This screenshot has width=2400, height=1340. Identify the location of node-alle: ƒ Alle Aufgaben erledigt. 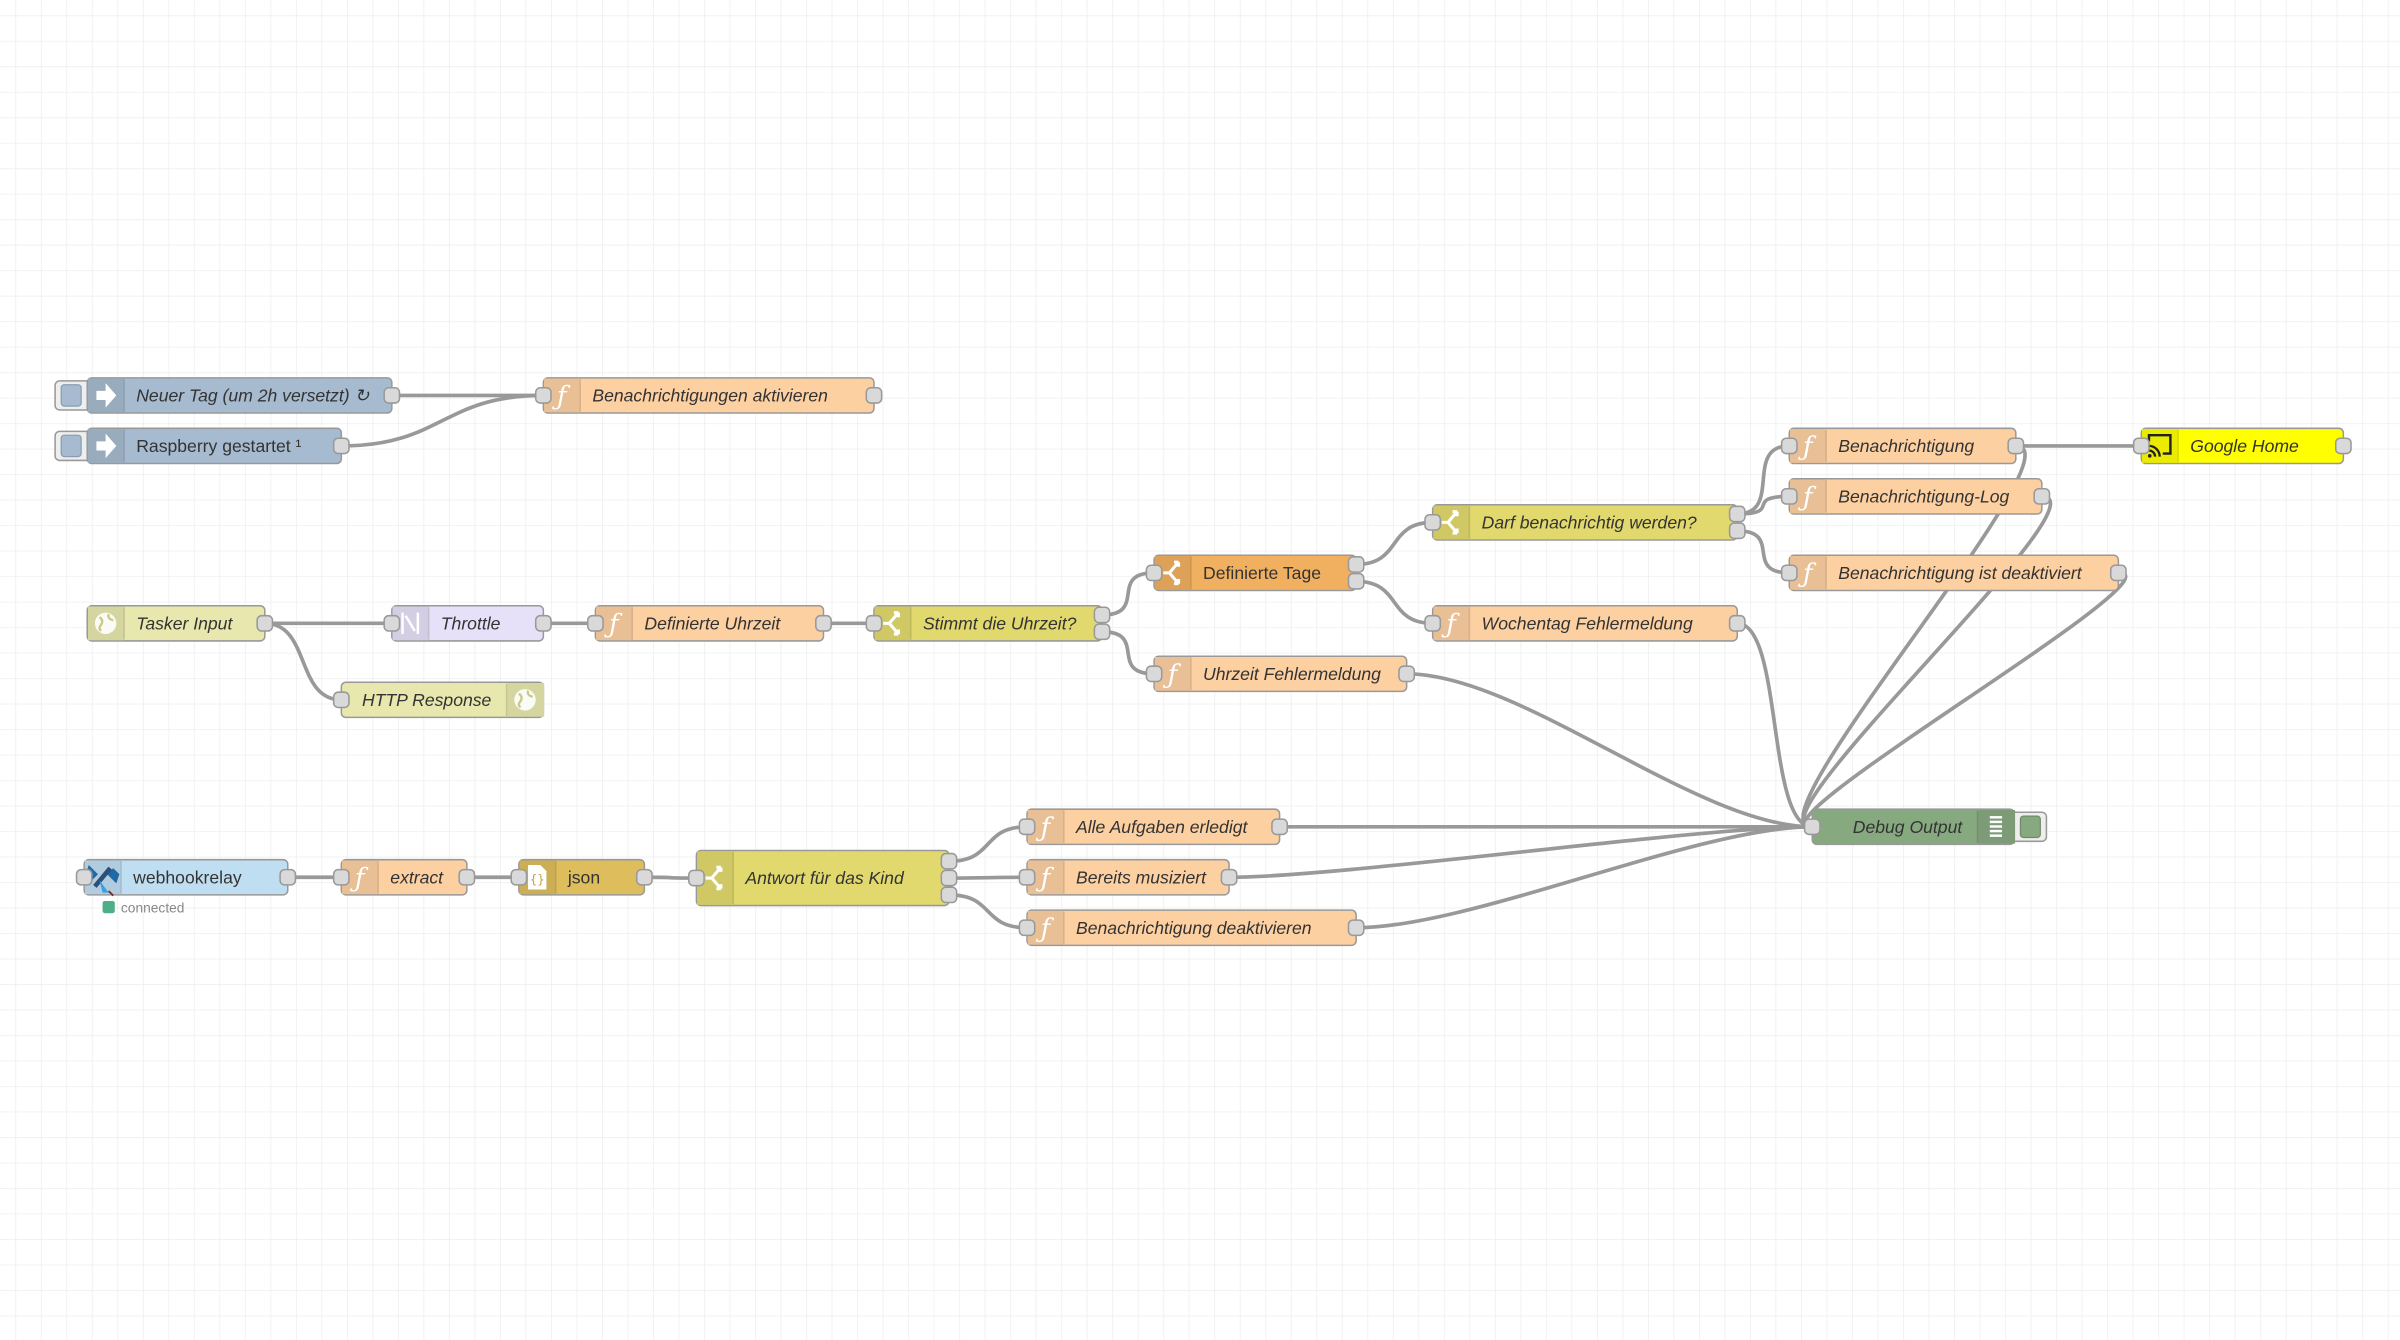
(1153, 827).